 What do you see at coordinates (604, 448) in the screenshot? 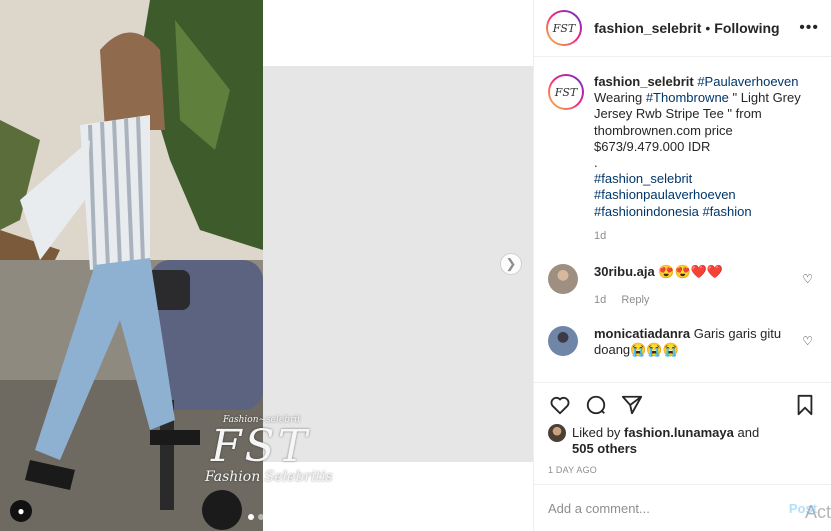
I see `likes-others: 505 others` at bounding box center [604, 448].